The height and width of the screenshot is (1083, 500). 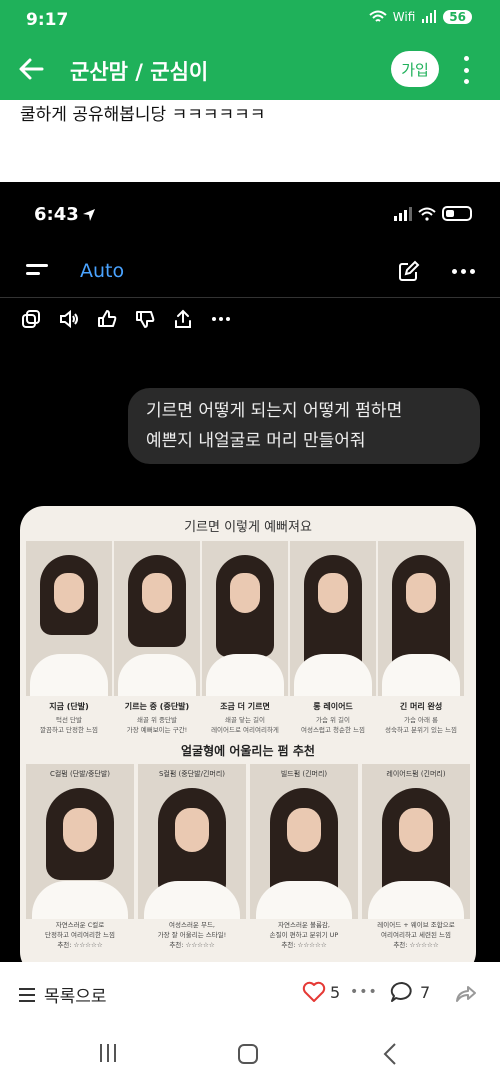 I want to click on post-bottom-bar: 목록으로 5 ••• 7, so click(x=250, y=993).